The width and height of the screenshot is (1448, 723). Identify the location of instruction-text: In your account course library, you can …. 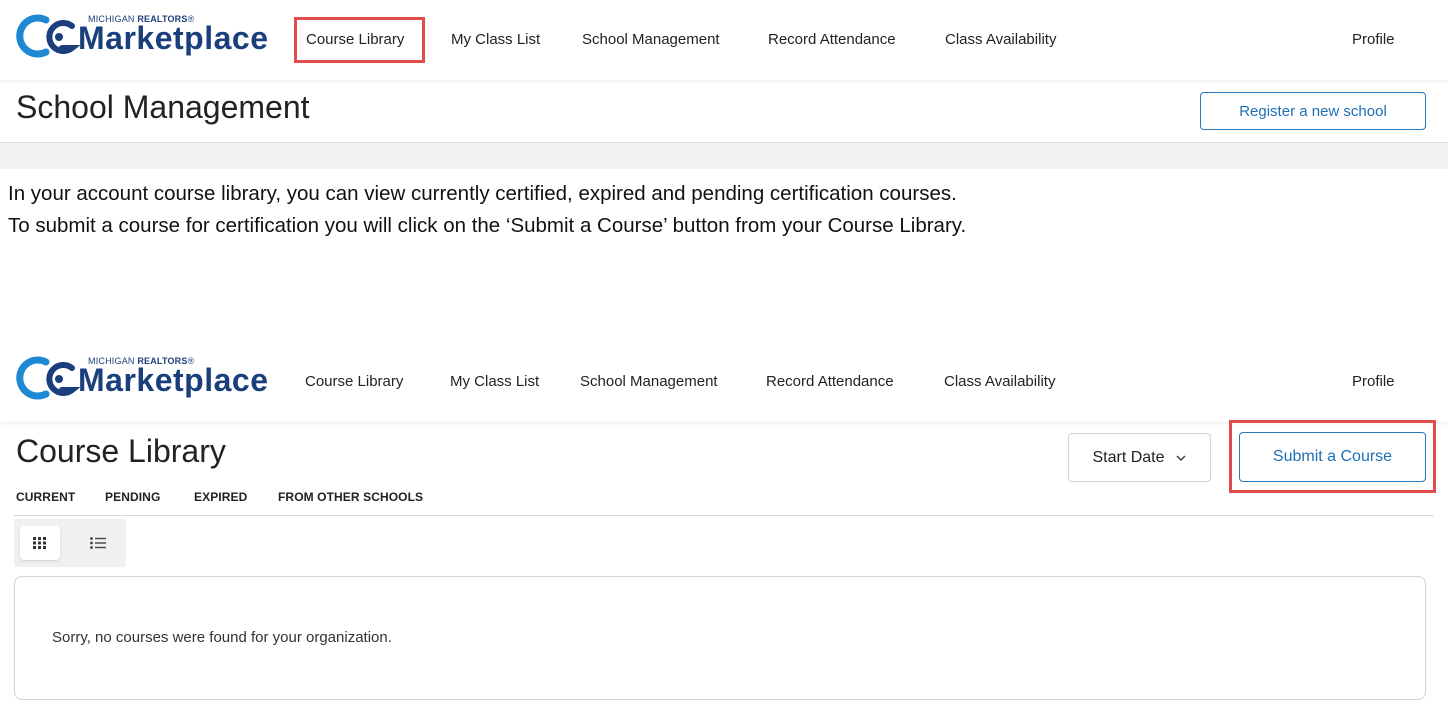
(726, 210).